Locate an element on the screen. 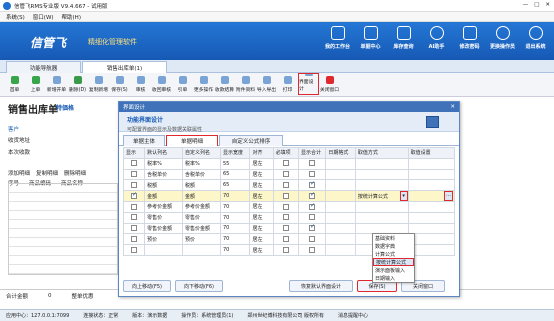 This screenshot has height=321, width=554. tab-doc-body: 单据主体 is located at coordinates (144, 140).